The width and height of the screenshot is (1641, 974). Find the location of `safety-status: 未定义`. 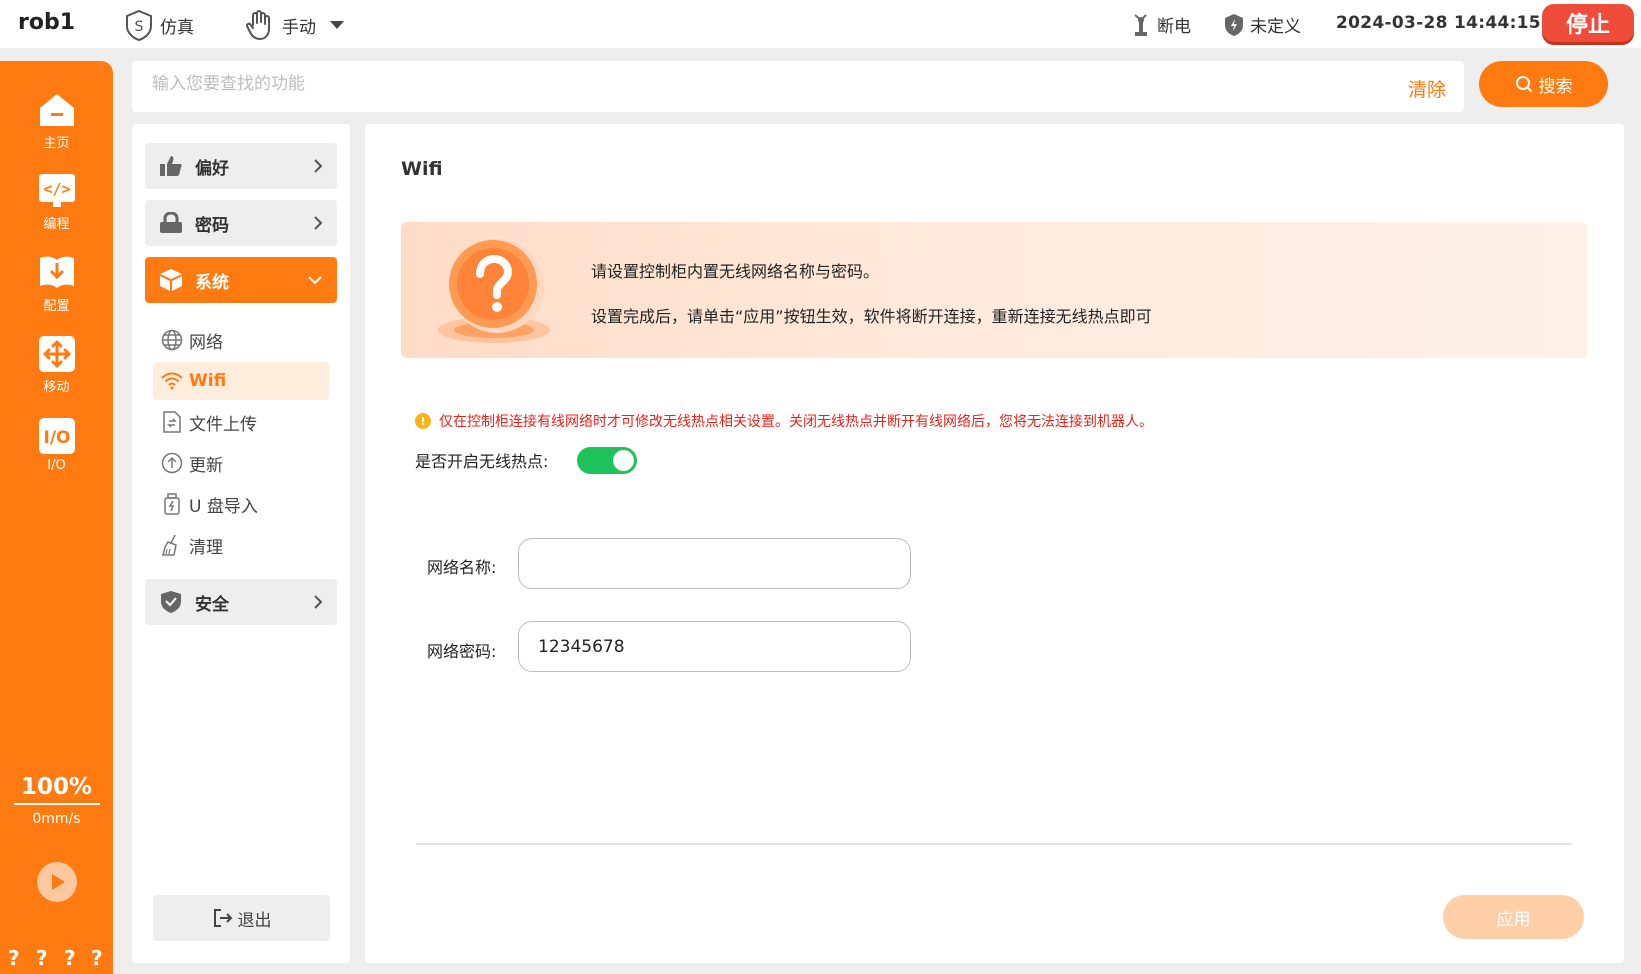

safety-status: 未定义 is located at coordinates (1262, 24).